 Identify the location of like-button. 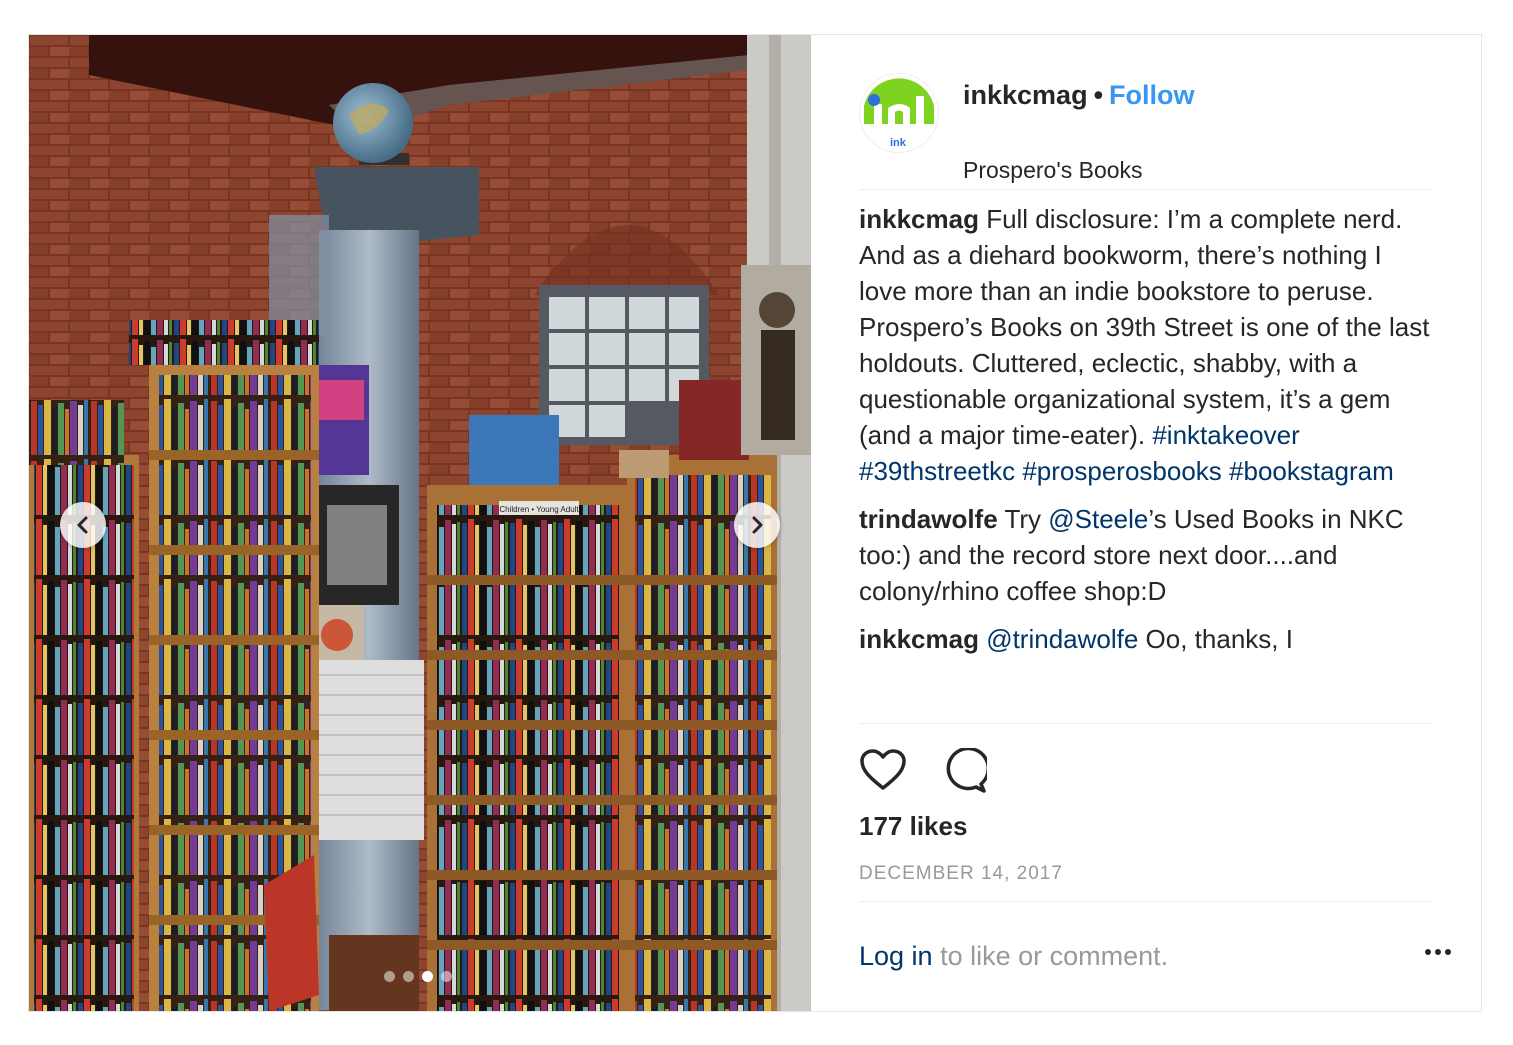
(883, 773).